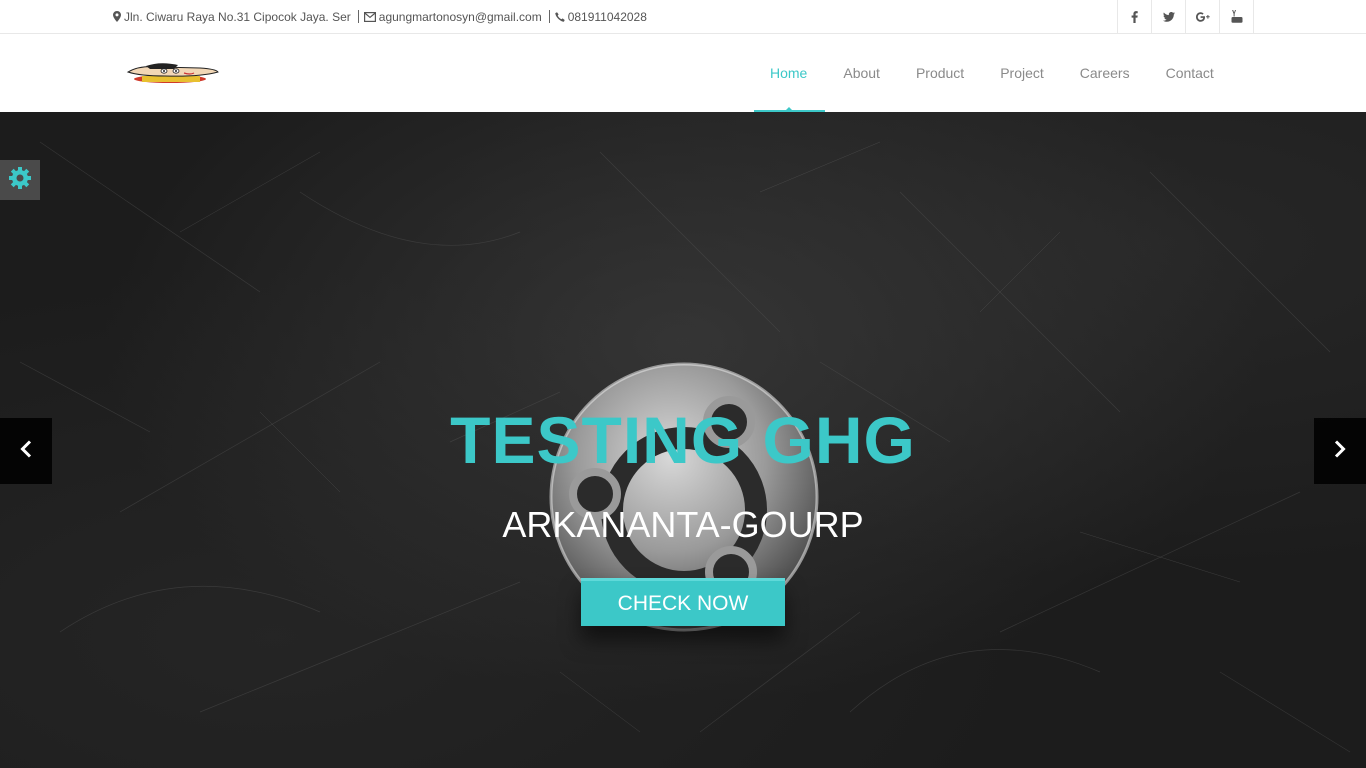 The height and width of the screenshot is (768, 1366). I want to click on nav-product: Product, so click(940, 73).